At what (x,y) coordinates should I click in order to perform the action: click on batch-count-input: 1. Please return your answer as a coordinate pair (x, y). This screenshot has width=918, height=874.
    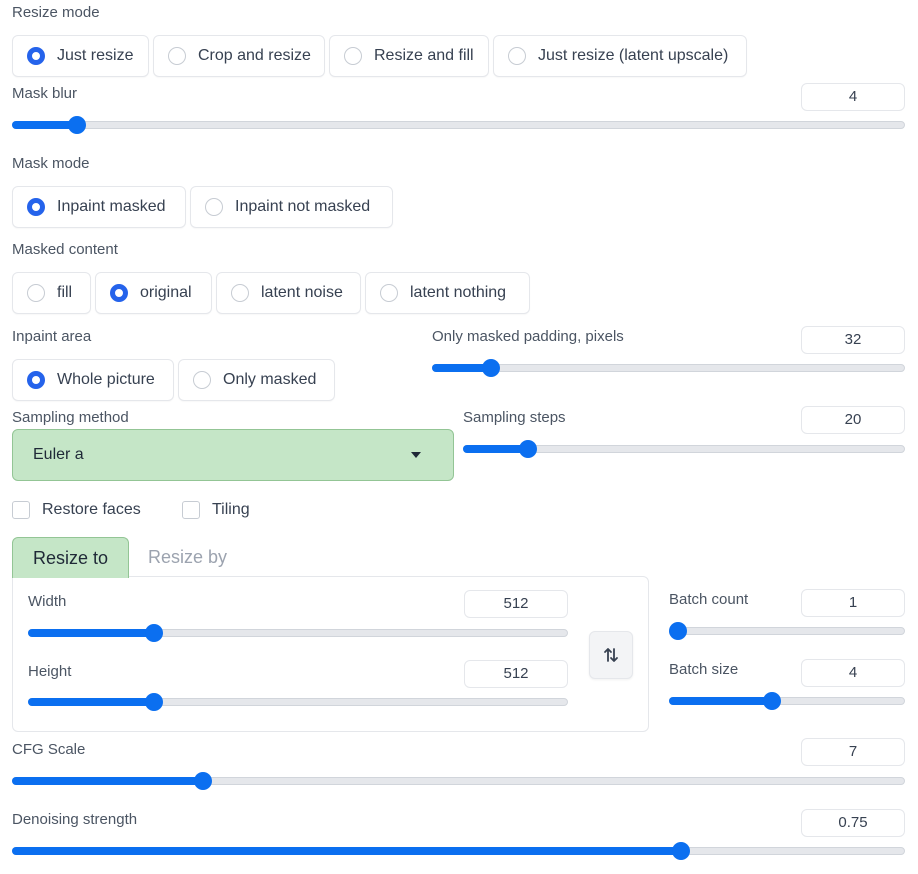
    Looking at the image, I should click on (853, 603).